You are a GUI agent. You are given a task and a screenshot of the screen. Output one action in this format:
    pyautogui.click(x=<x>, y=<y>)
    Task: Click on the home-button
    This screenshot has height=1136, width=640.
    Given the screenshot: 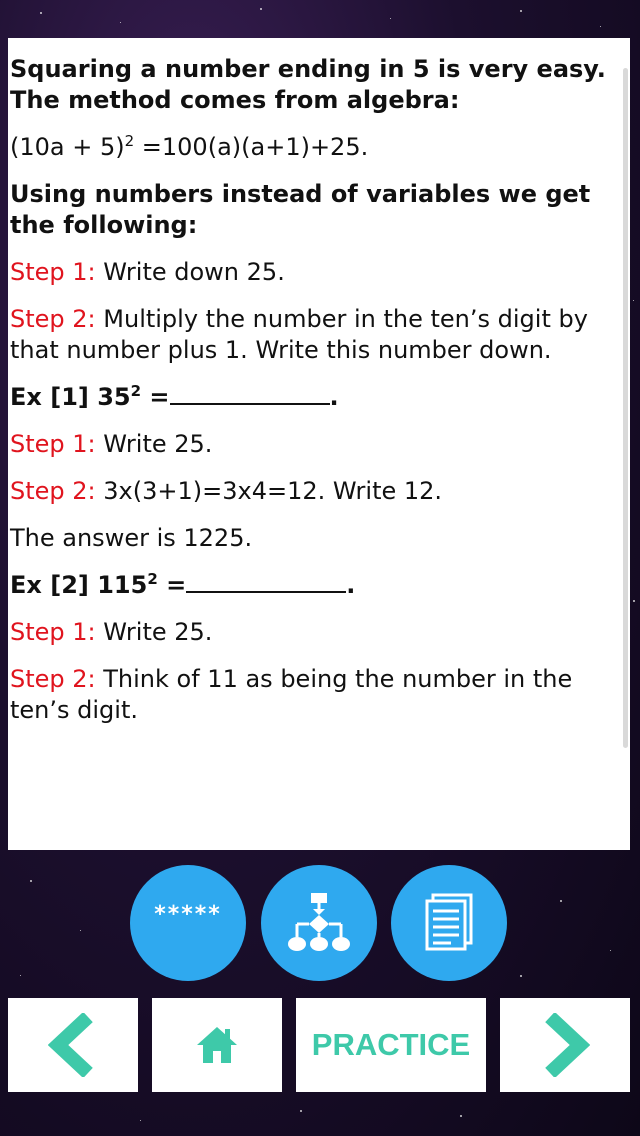 What is the action you would take?
    pyautogui.click(x=217, y=1045)
    